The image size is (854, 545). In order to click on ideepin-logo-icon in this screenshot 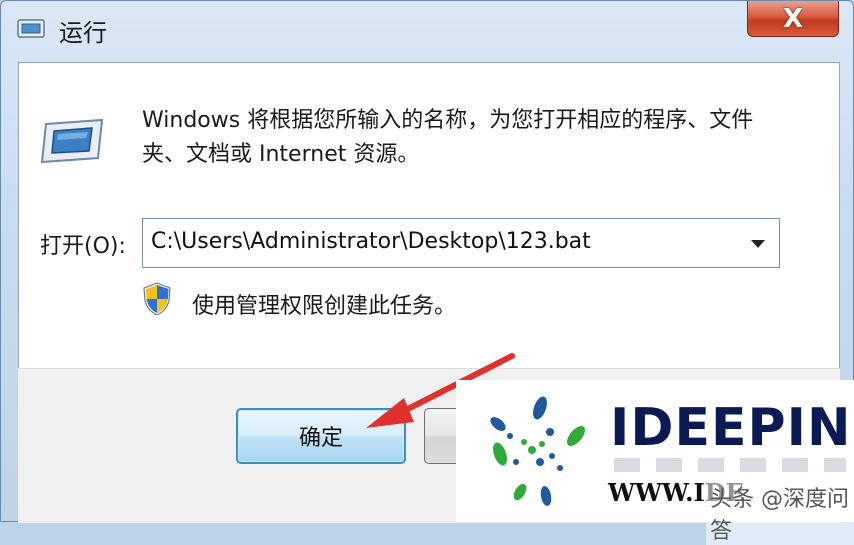, I will do `click(537, 451)`.